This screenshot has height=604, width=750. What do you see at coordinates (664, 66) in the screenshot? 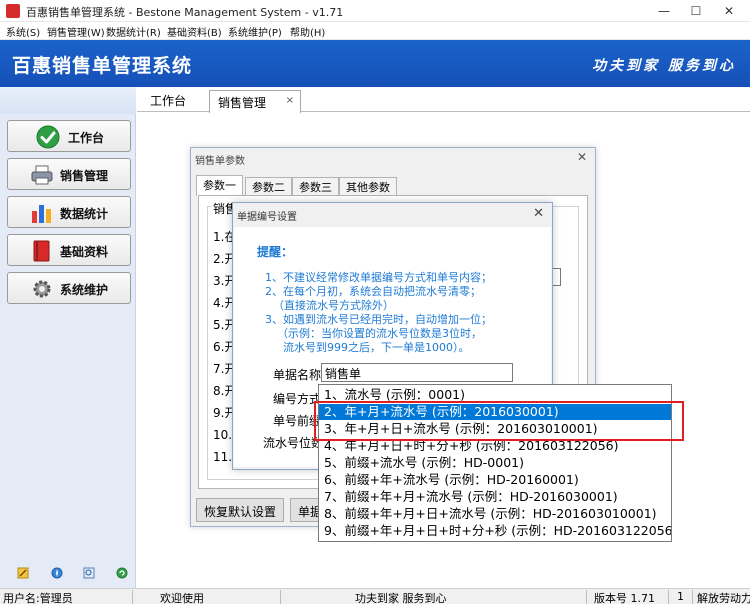
I see `header-slogan: 功夫到家 服务到心` at bounding box center [664, 66].